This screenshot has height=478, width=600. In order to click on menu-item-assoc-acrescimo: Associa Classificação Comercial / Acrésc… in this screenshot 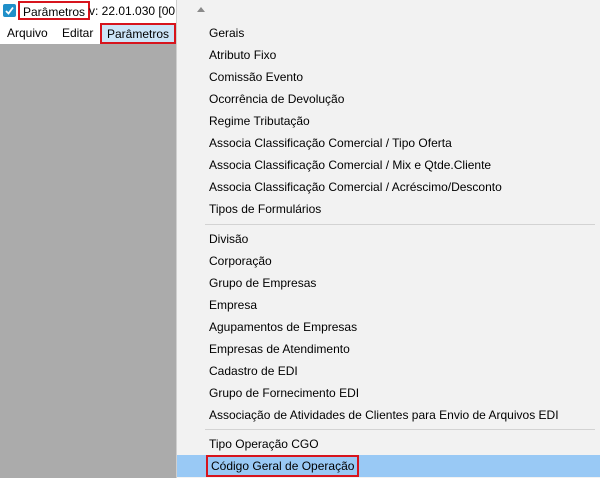, I will do `click(388, 187)`.